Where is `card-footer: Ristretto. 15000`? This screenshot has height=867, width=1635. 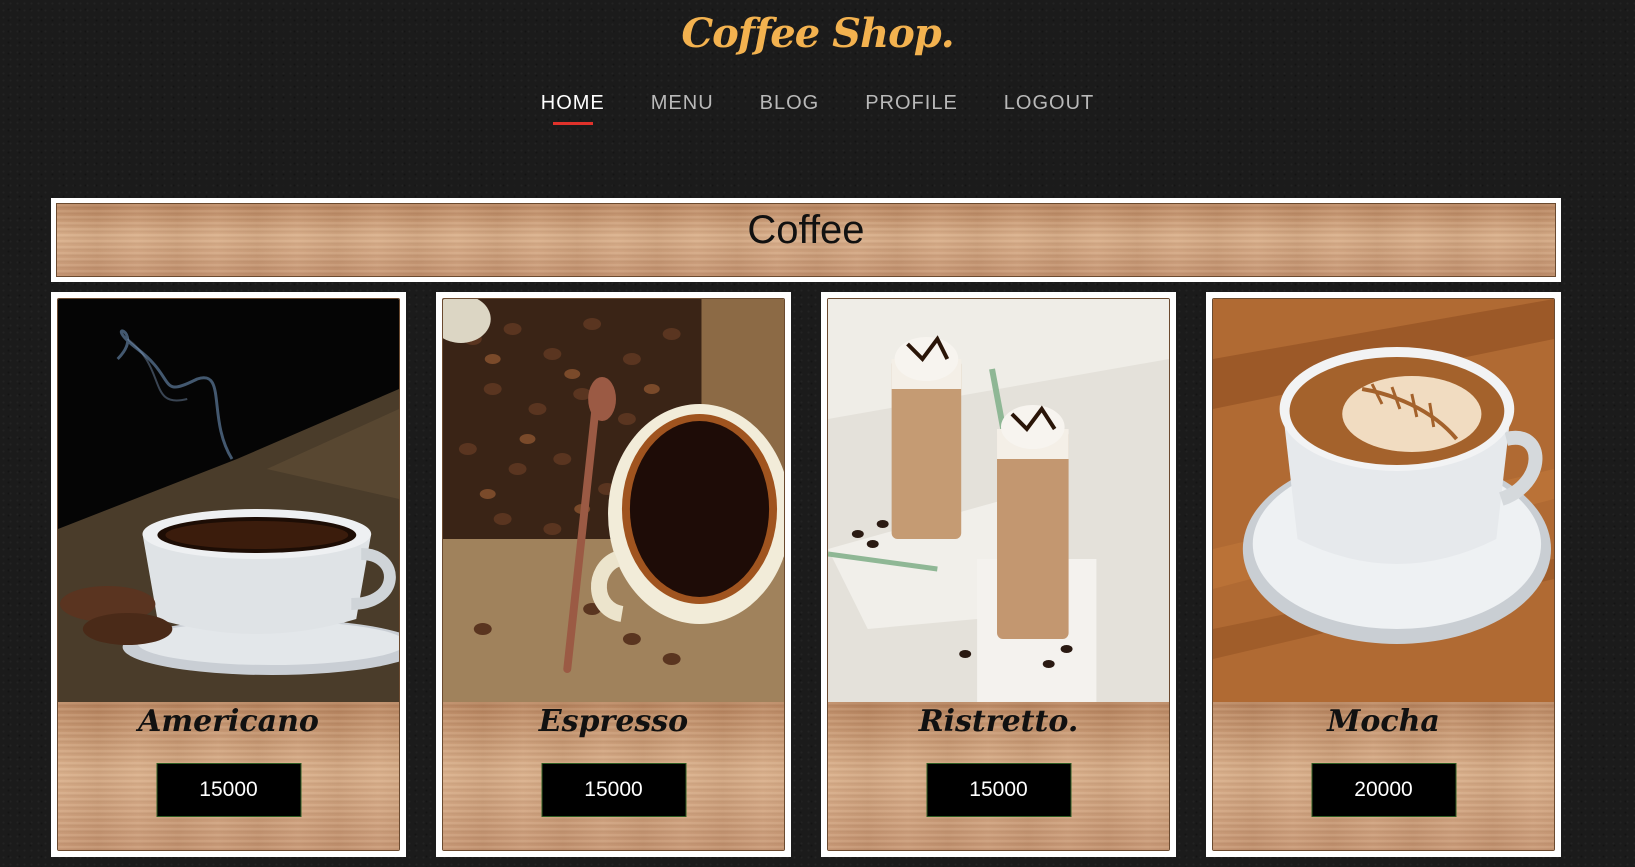 card-footer: Ristretto. 15000 is located at coordinates (998, 776).